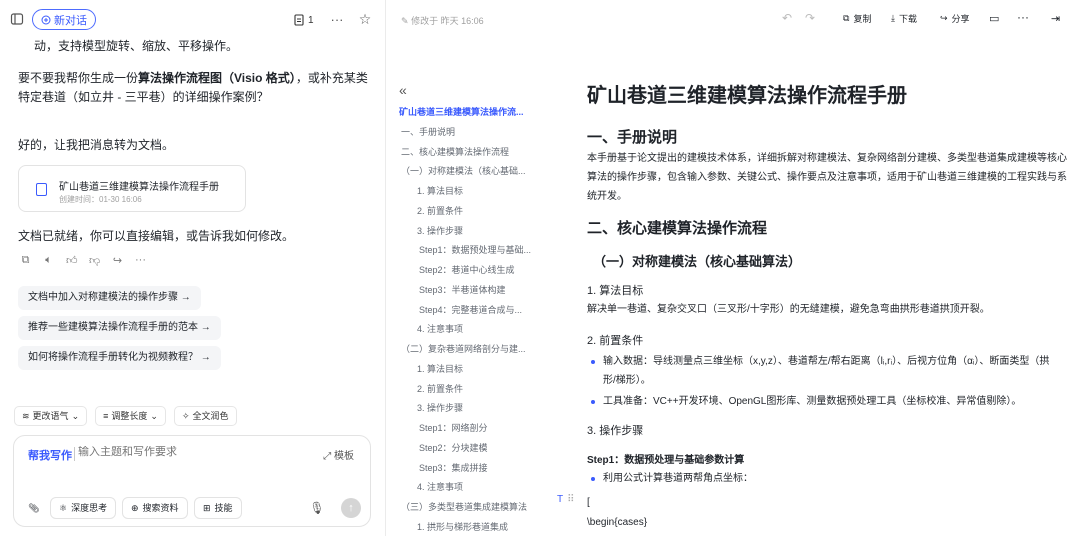 This screenshot has width=1080, height=536. Describe the element at coordinates (100, 199) in the screenshot. I see `document-card-time: 创建时间：01-30 16:06` at that location.